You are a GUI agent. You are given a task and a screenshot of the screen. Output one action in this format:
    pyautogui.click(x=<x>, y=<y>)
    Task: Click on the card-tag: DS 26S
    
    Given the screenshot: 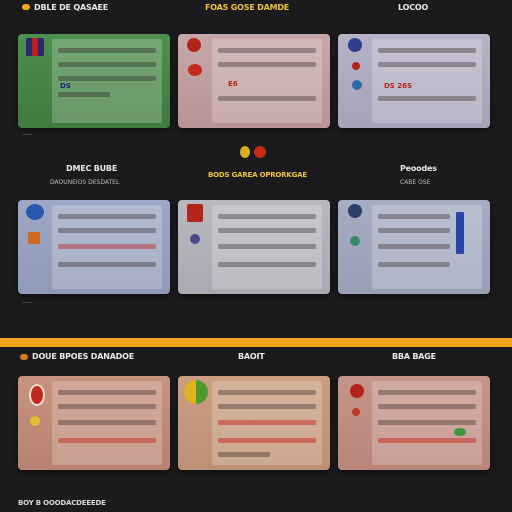 What is the action you would take?
    pyautogui.click(x=398, y=86)
    